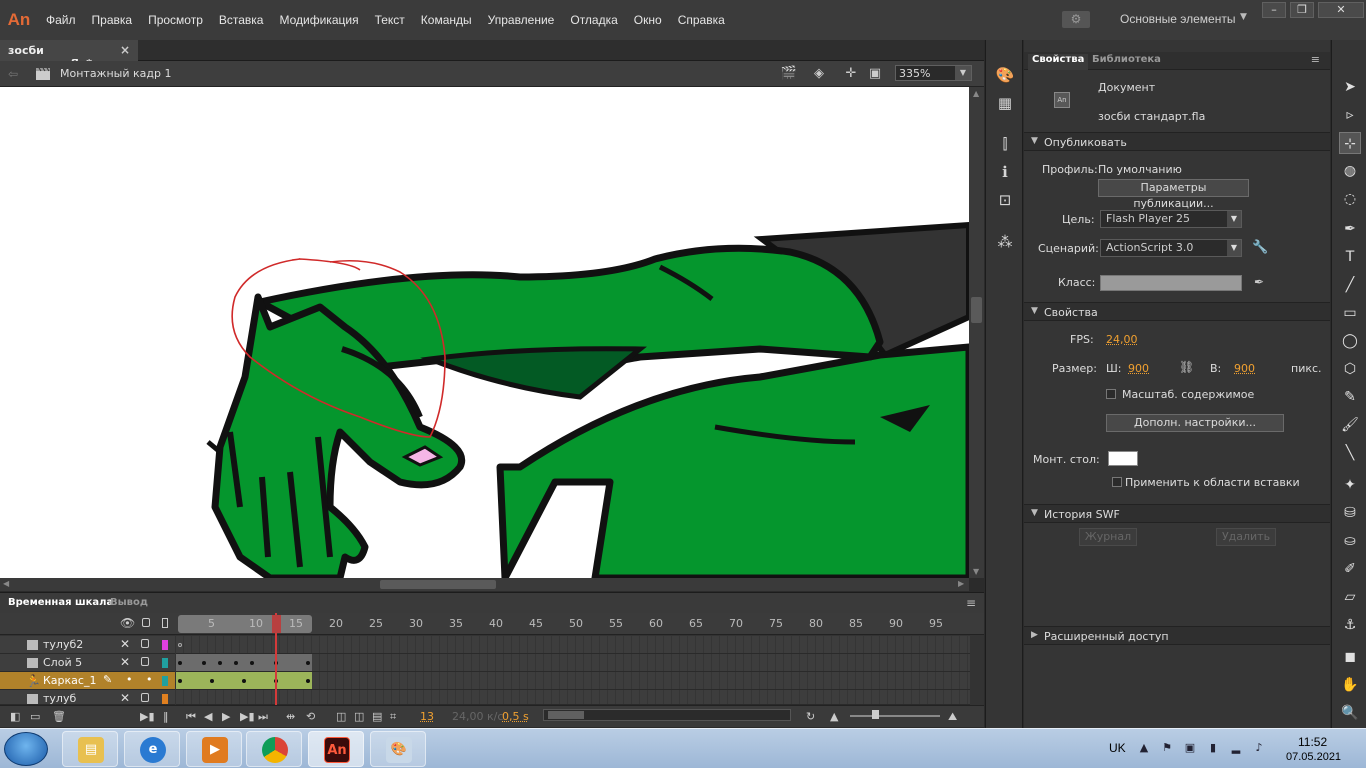  I want to click on prev-frame-icon: ◀, so click(208, 716).